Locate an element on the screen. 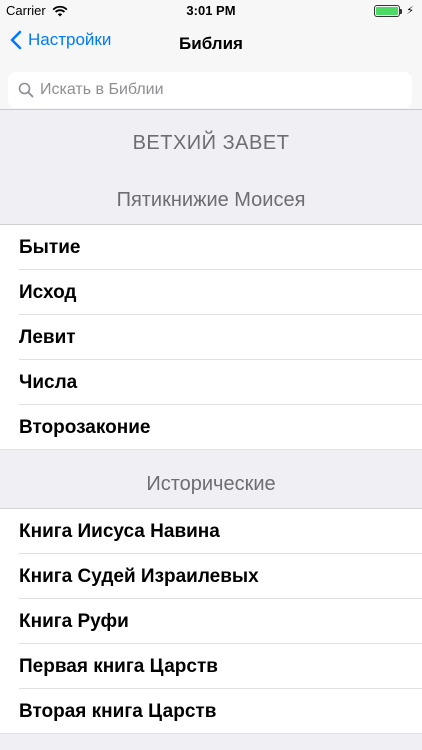 This screenshot has height=750, width=422. search-field is located at coordinates (210, 90).